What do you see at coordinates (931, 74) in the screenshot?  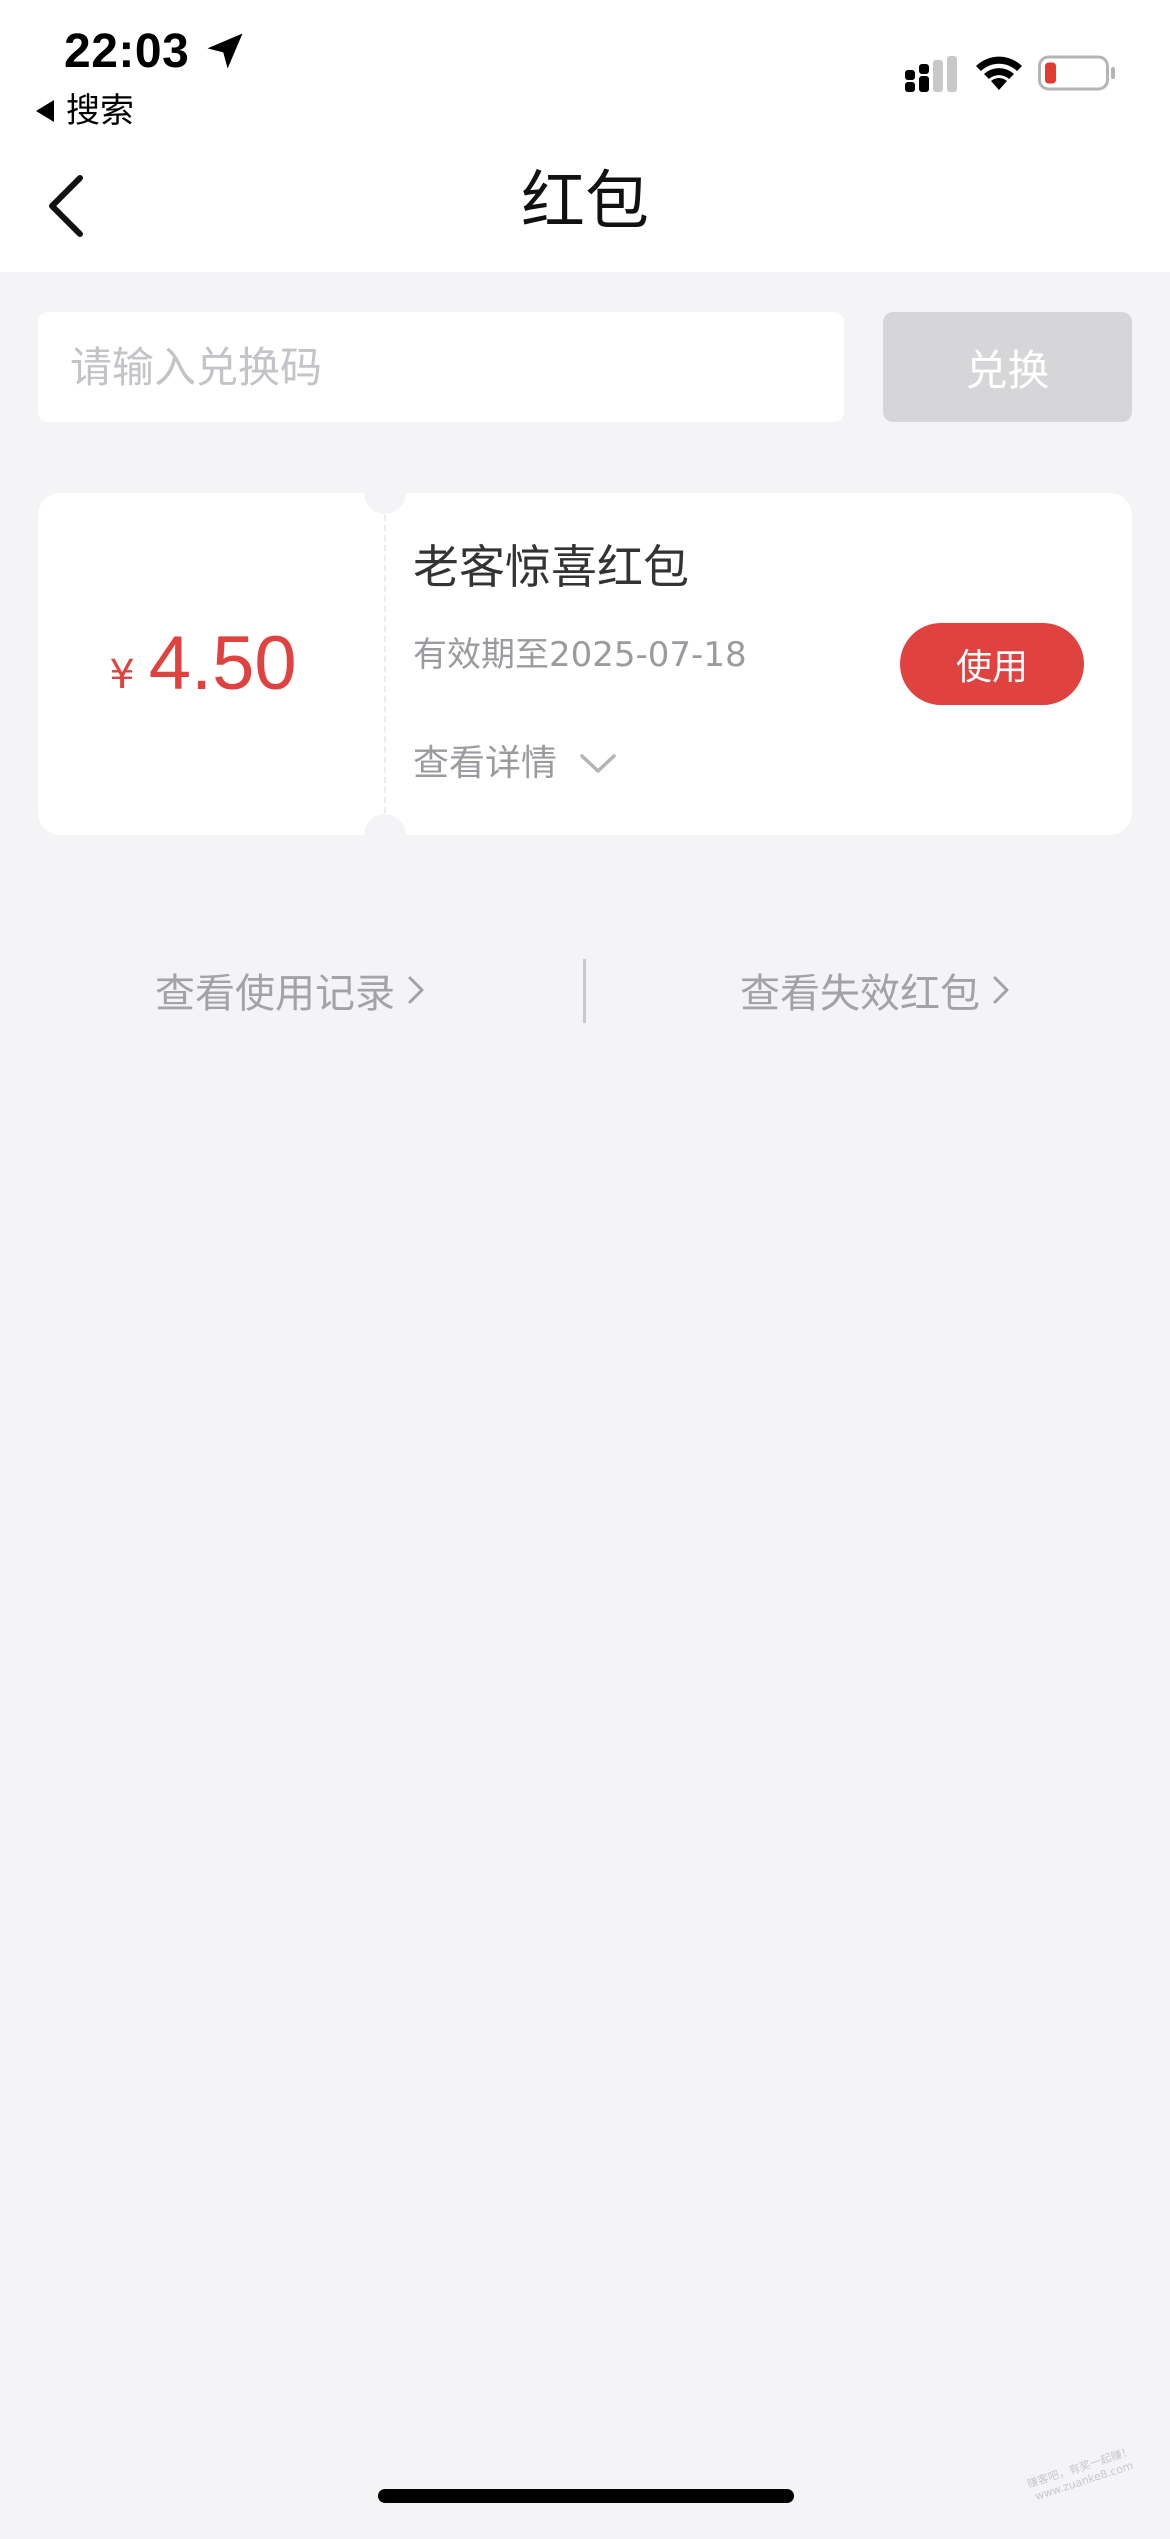 I see `cellular-signal-icon` at bounding box center [931, 74].